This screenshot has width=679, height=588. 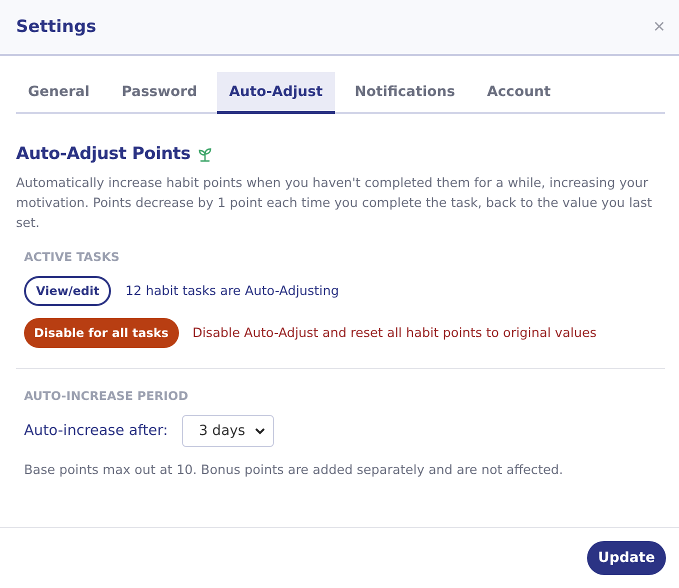 I want to click on tab: Account, so click(x=519, y=93).